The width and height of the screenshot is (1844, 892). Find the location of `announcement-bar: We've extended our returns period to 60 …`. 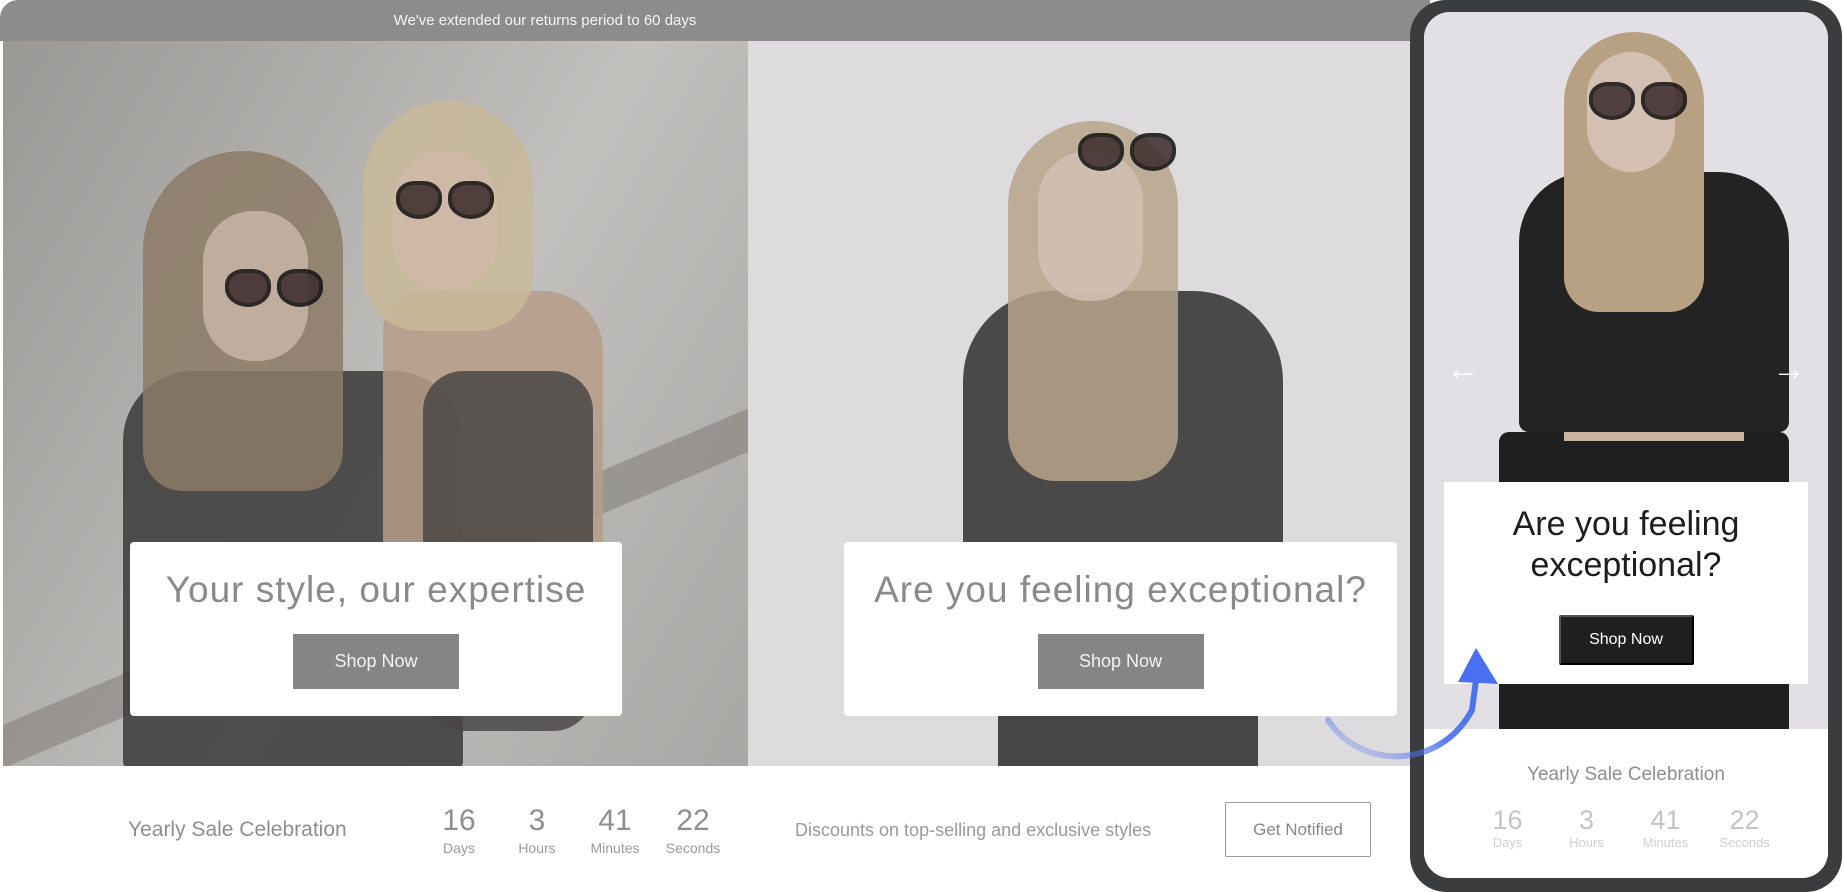

announcement-bar: We've extended our returns period to 60 … is located at coordinates (715, 20).